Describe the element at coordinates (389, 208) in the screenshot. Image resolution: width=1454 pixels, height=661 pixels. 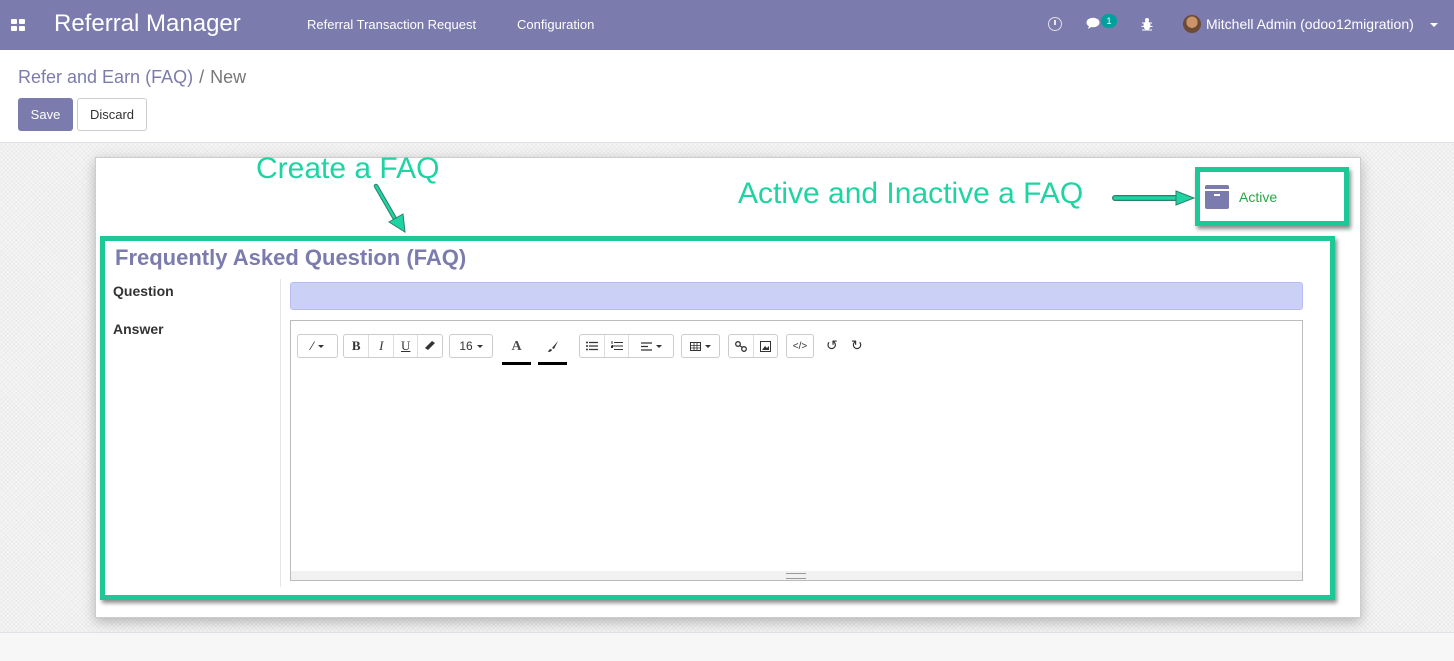
I see `annotation-arrow-down` at that location.